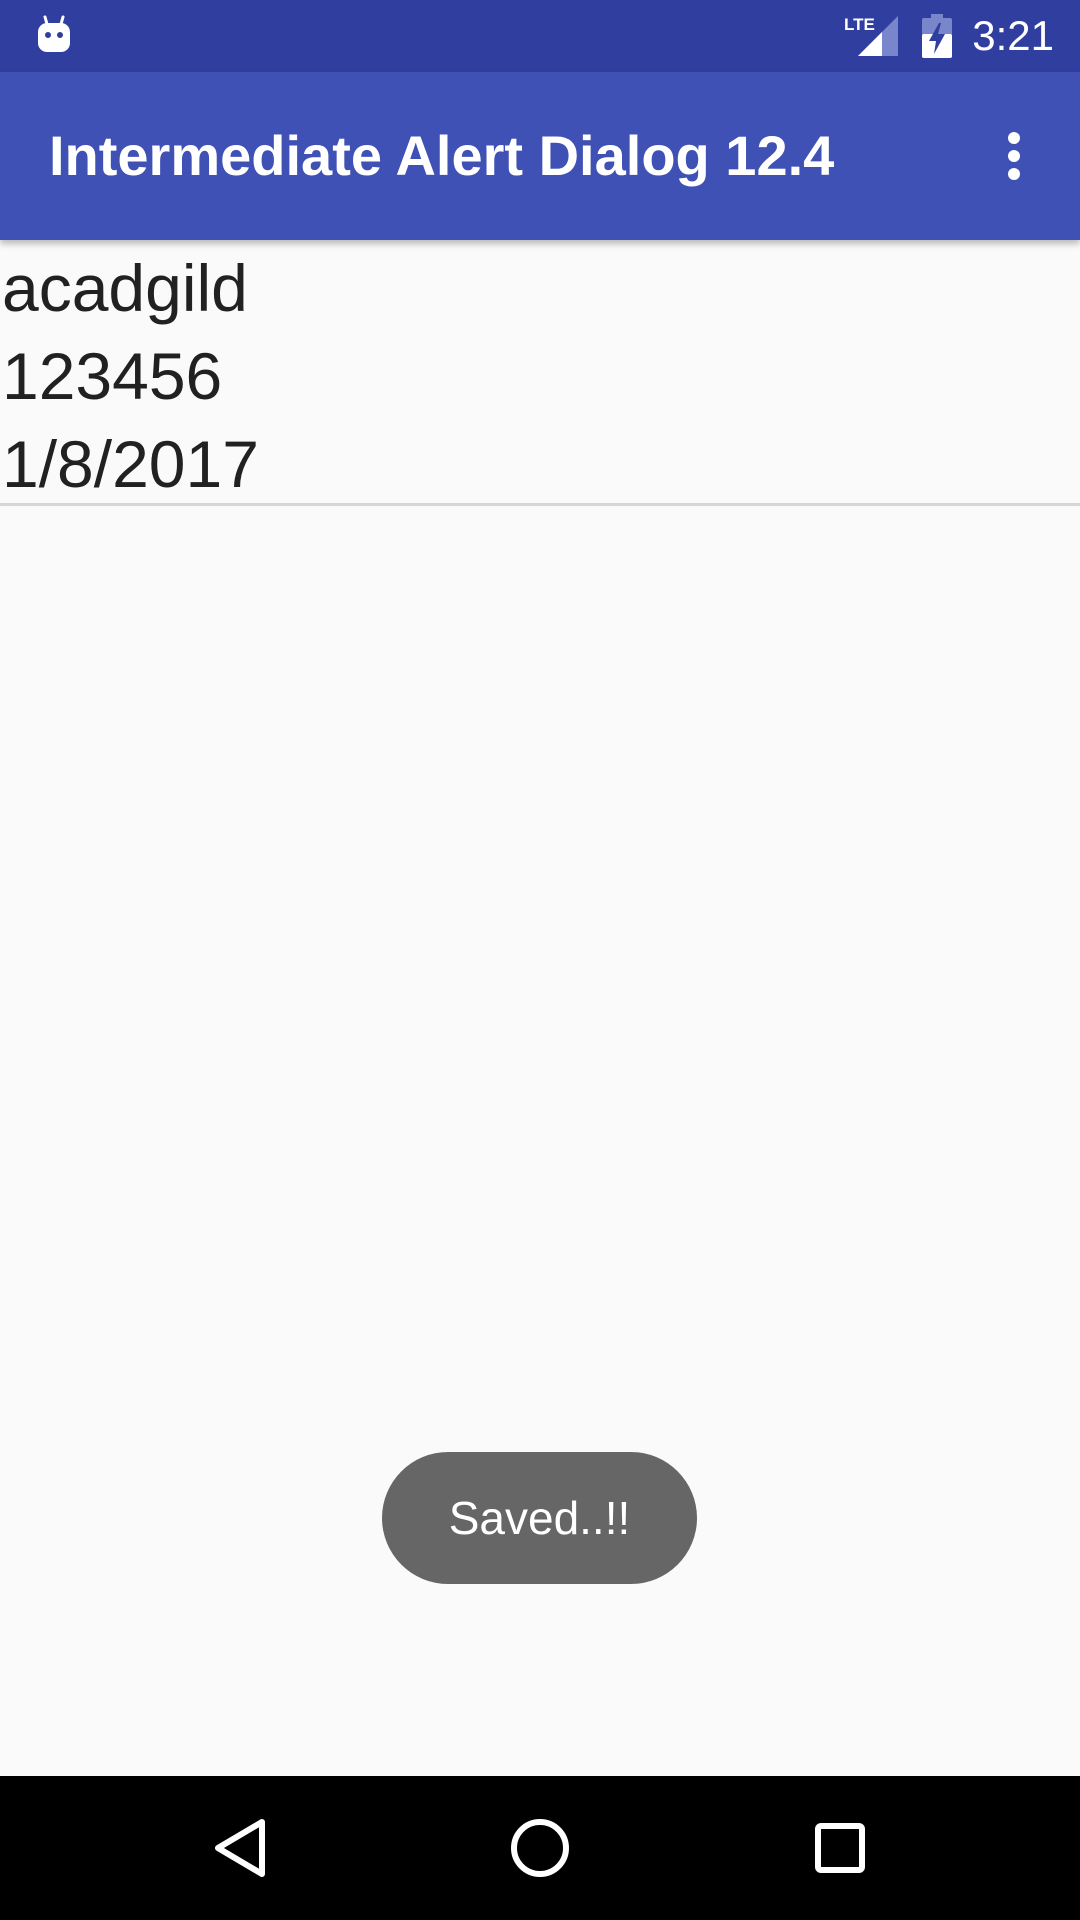 Image resolution: width=1080 pixels, height=1920 pixels. What do you see at coordinates (112, 376) in the screenshot?
I see `password-text: 123456` at bounding box center [112, 376].